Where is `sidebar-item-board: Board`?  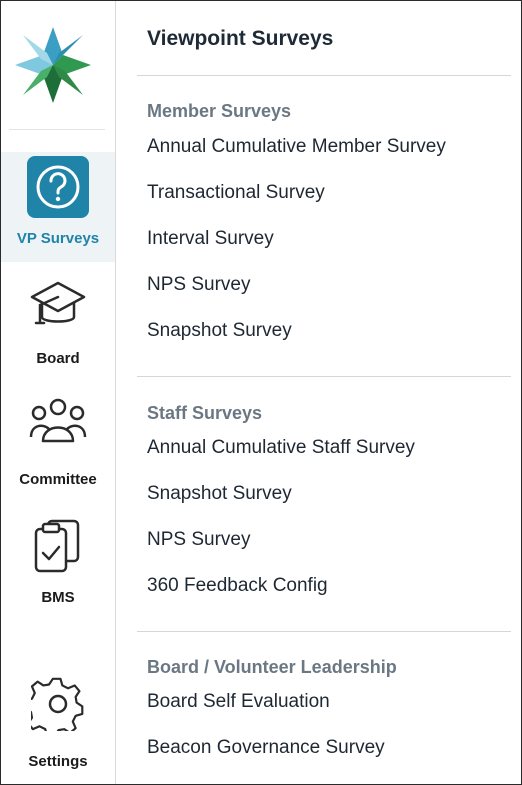 sidebar-item-board: Board is located at coordinates (58, 329).